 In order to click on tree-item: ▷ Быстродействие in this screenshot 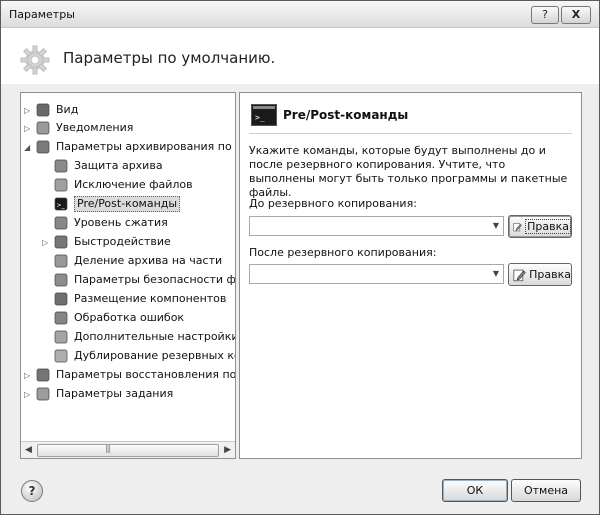, I will do `click(106, 242)`.